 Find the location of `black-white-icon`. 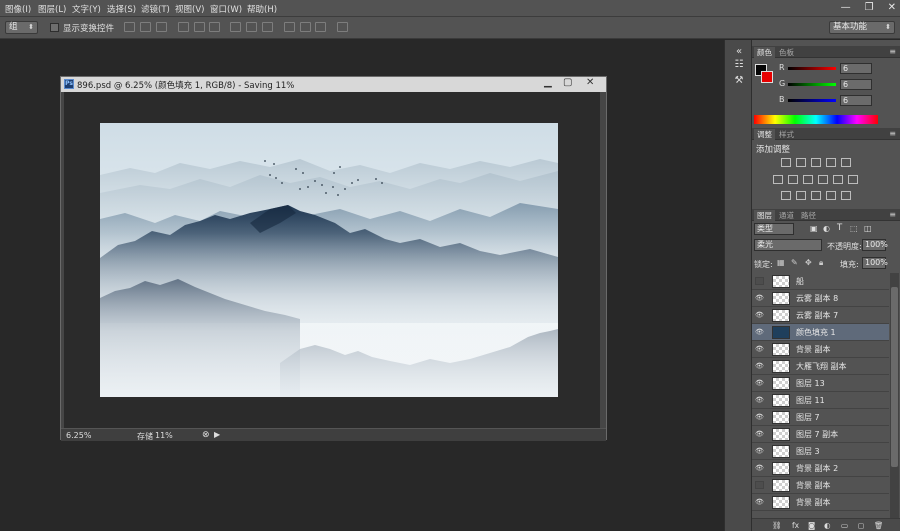

black-white-icon is located at coordinates (808, 179).